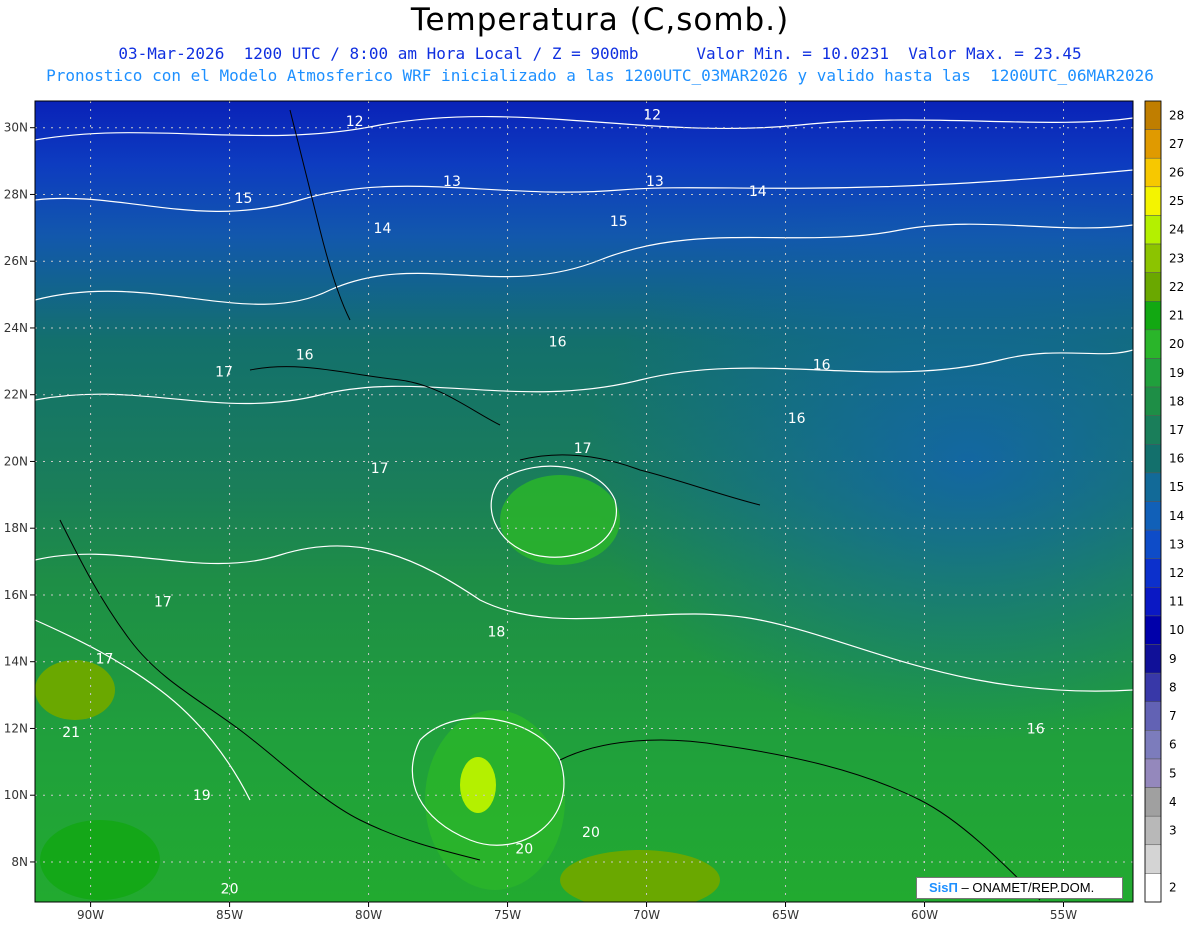 This screenshot has width=1200, height=927. Describe the element at coordinates (16, 662) in the screenshot. I see `lat-tick-label: 14N` at that location.